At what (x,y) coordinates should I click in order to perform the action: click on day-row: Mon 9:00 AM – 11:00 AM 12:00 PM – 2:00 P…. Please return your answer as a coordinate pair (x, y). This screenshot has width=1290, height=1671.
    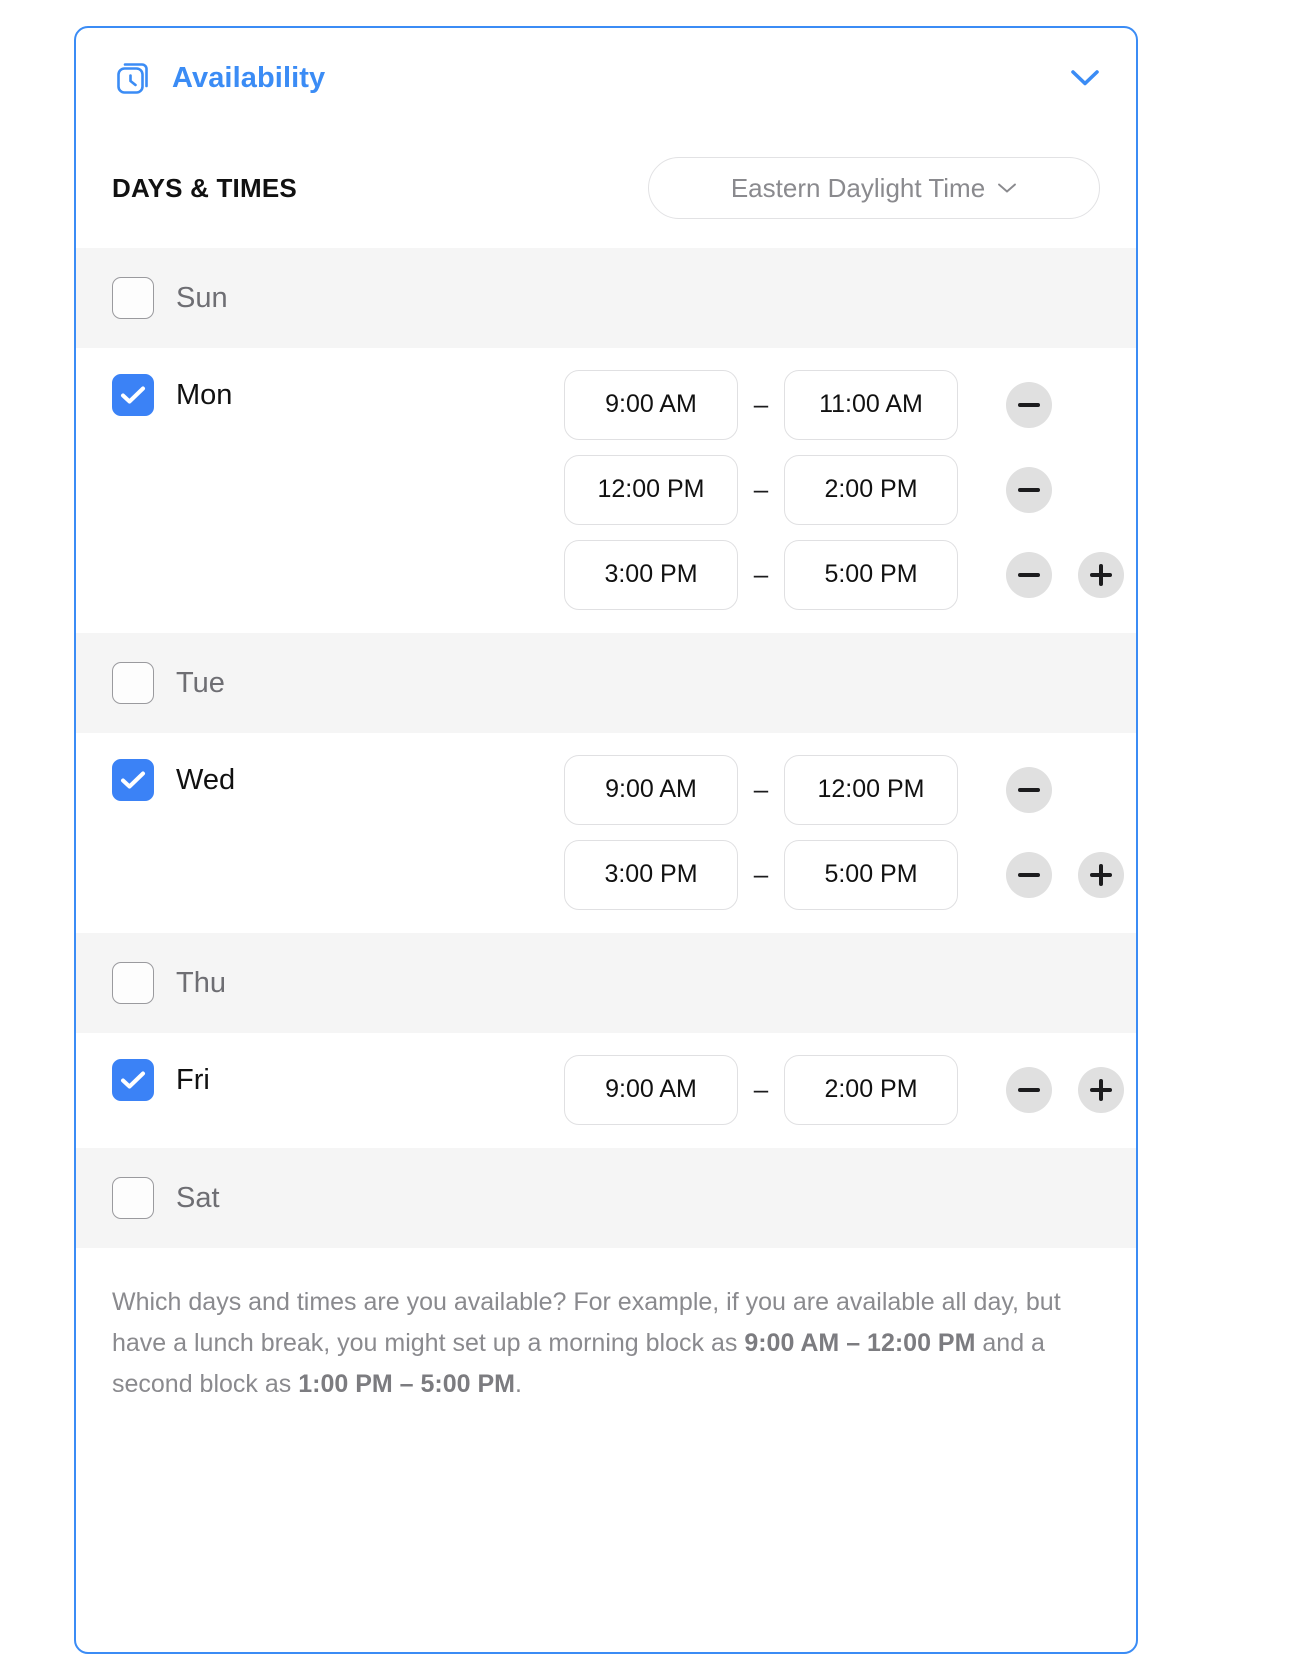
    Looking at the image, I should click on (606, 490).